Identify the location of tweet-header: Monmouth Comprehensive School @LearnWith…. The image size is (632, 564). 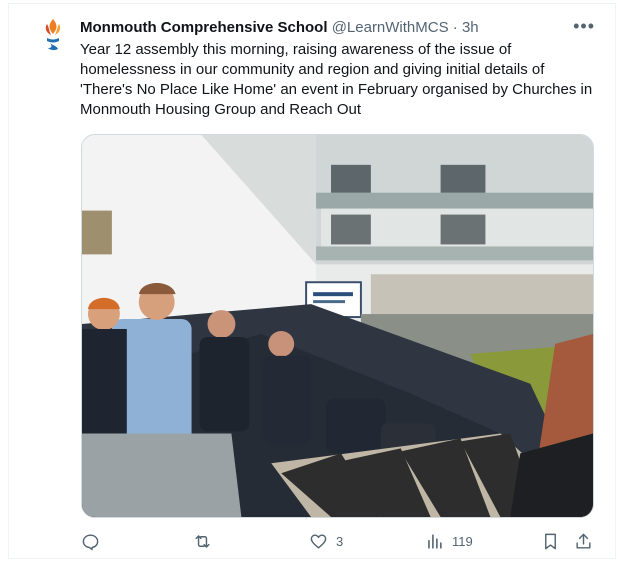
(279, 28).